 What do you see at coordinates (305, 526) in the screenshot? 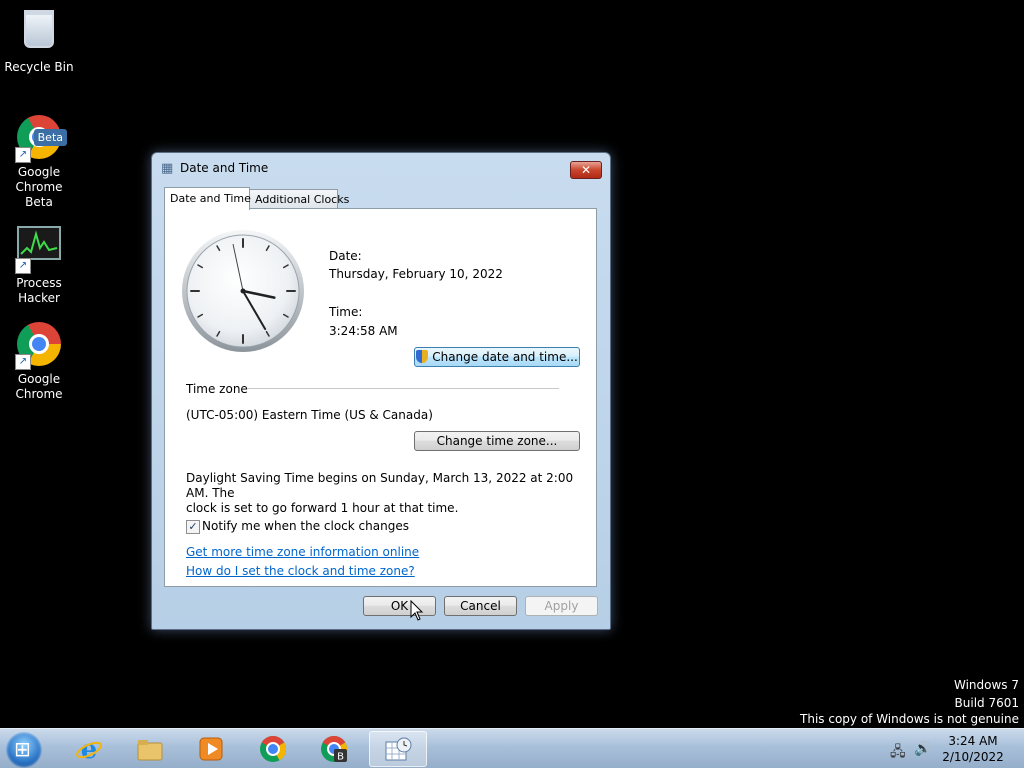
I see `notify-label: Notify me when the clock changes` at bounding box center [305, 526].